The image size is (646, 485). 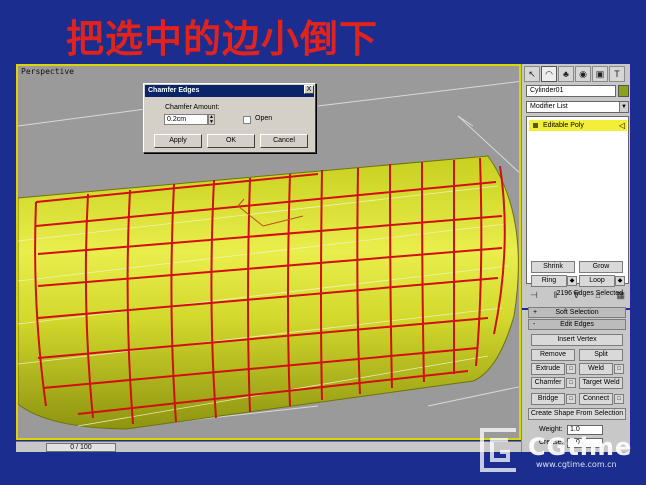 What do you see at coordinates (549, 74) in the screenshot?
I see `modify-tab-icon: ◠` at bounding box center [549, 74].